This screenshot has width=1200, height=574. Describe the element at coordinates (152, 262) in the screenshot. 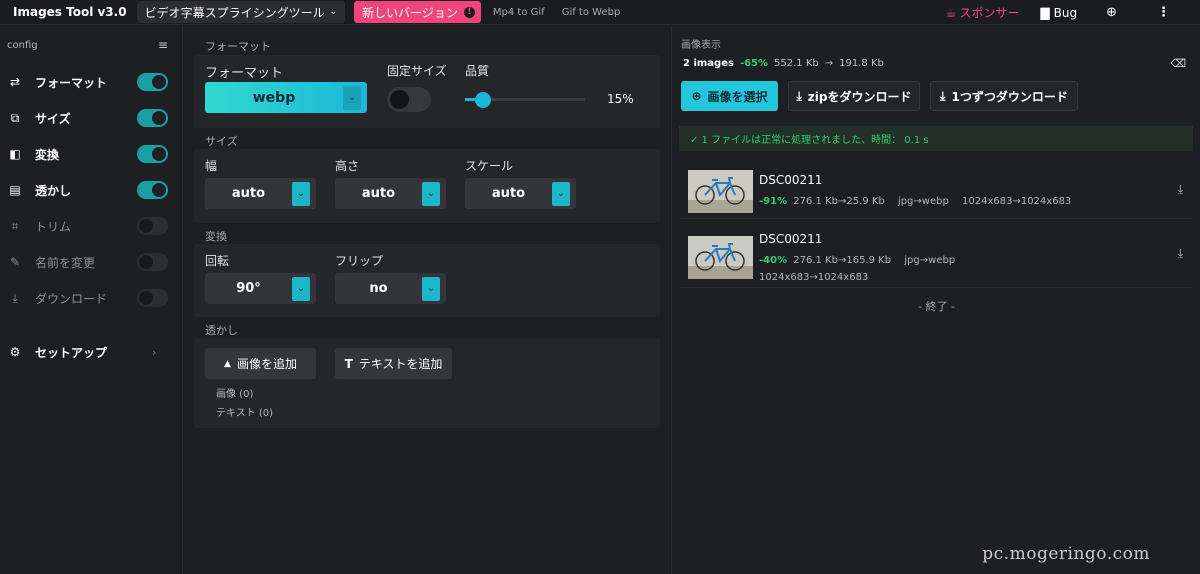

I see `rename-toggle` at that location.